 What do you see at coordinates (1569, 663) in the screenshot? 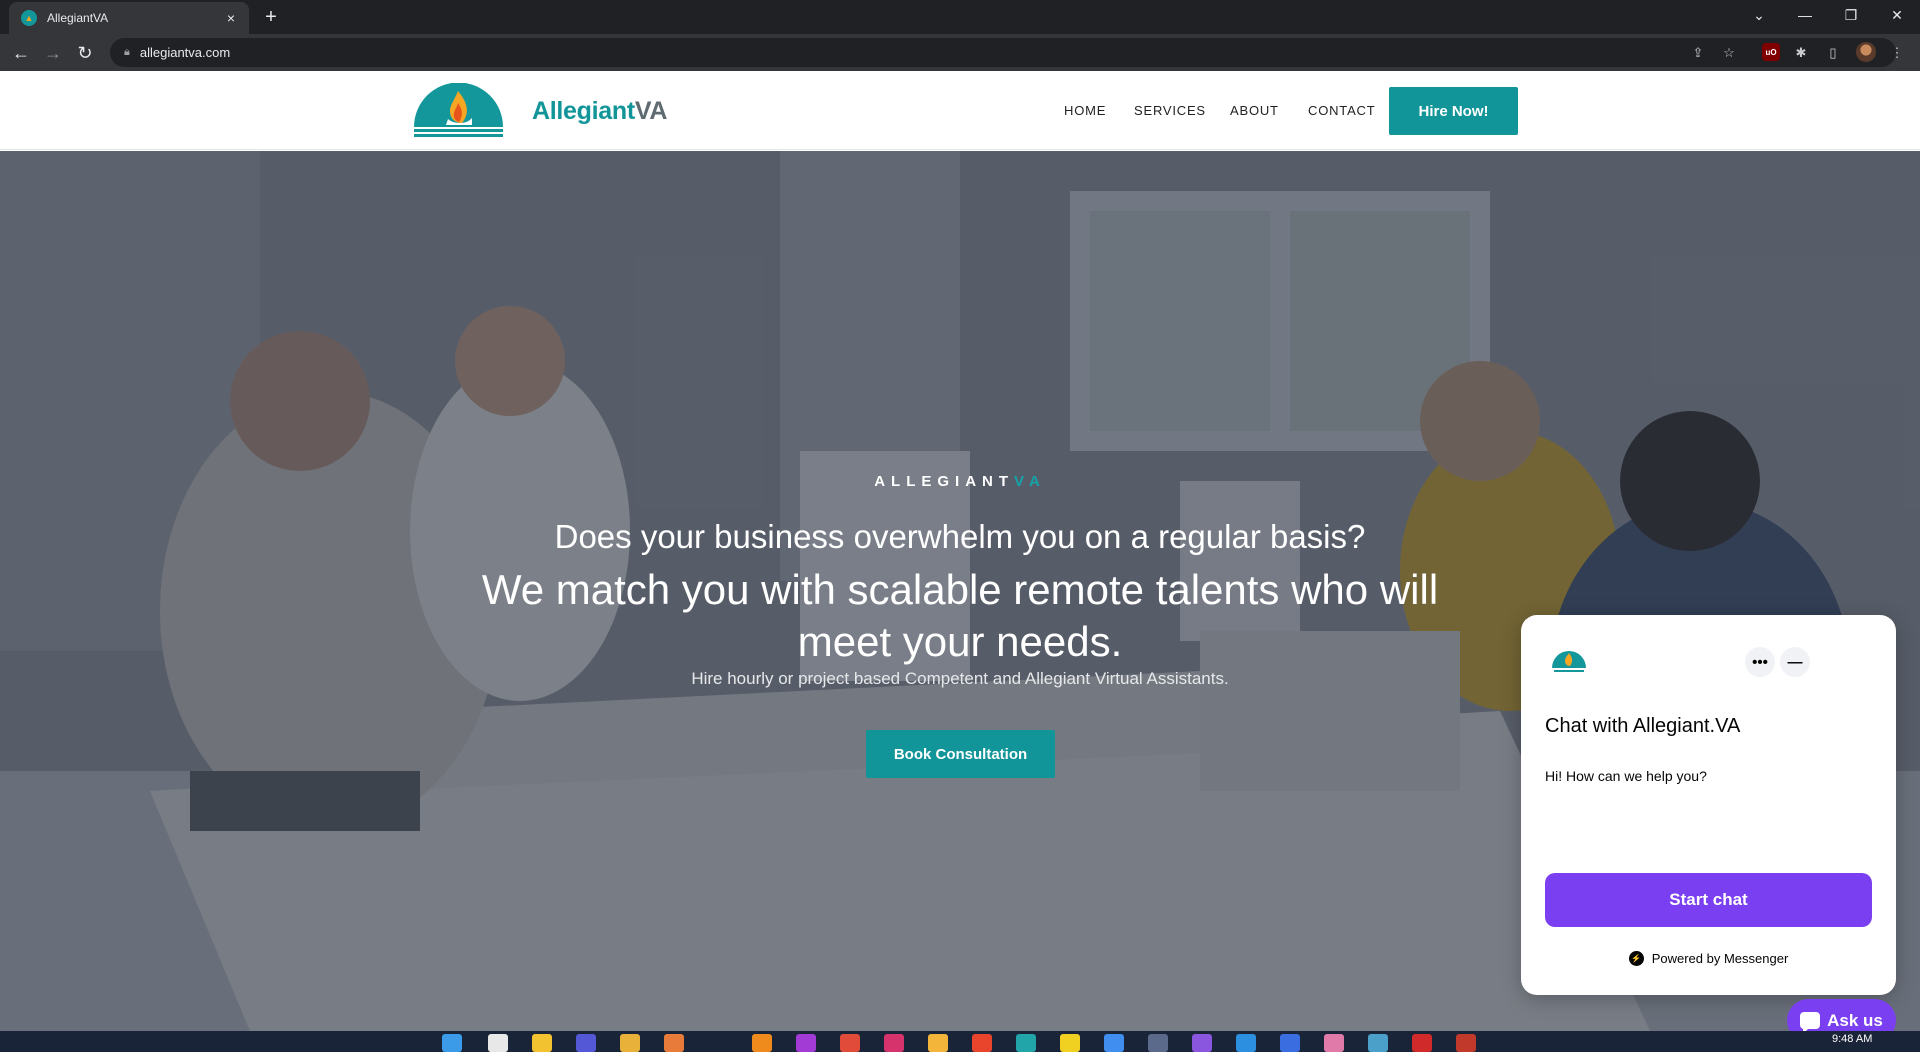
I see `chat-avatar-logo` at bounding box center [1569, 663].